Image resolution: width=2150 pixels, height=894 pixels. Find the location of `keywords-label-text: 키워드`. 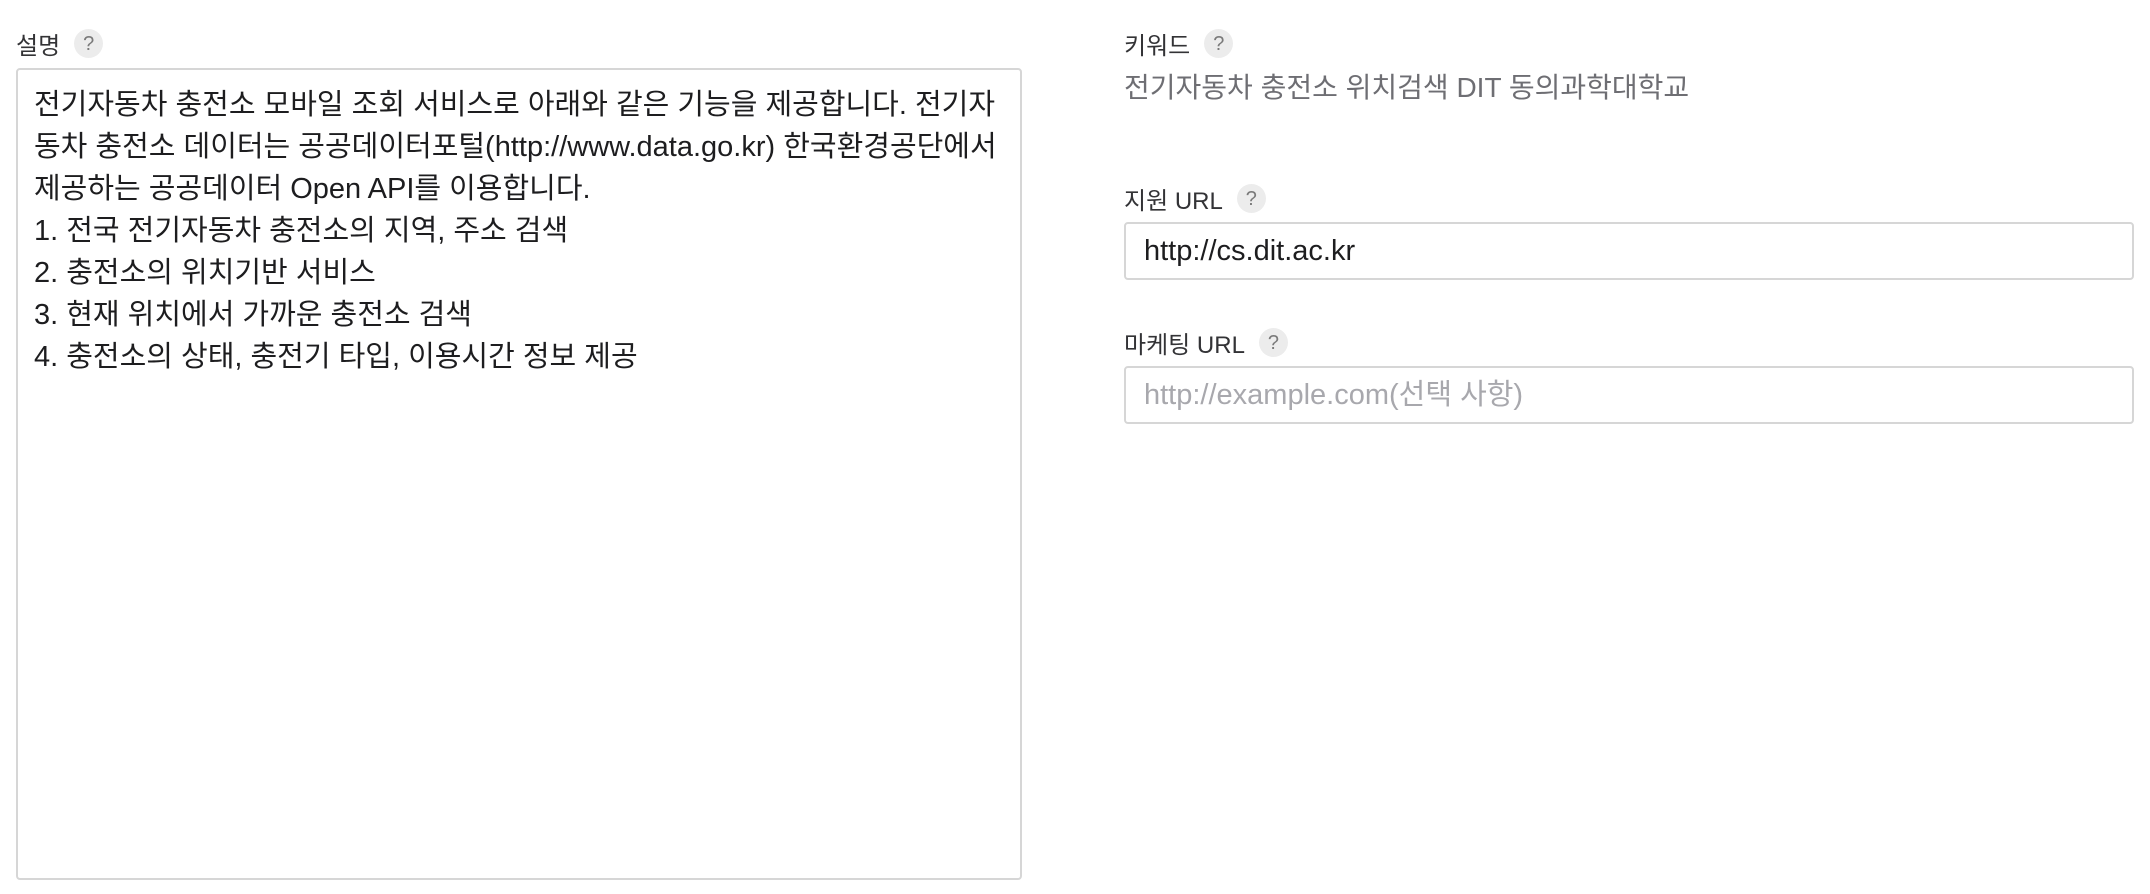

keywords-label-text: 키워드 is located at coordinates (1157, 46).